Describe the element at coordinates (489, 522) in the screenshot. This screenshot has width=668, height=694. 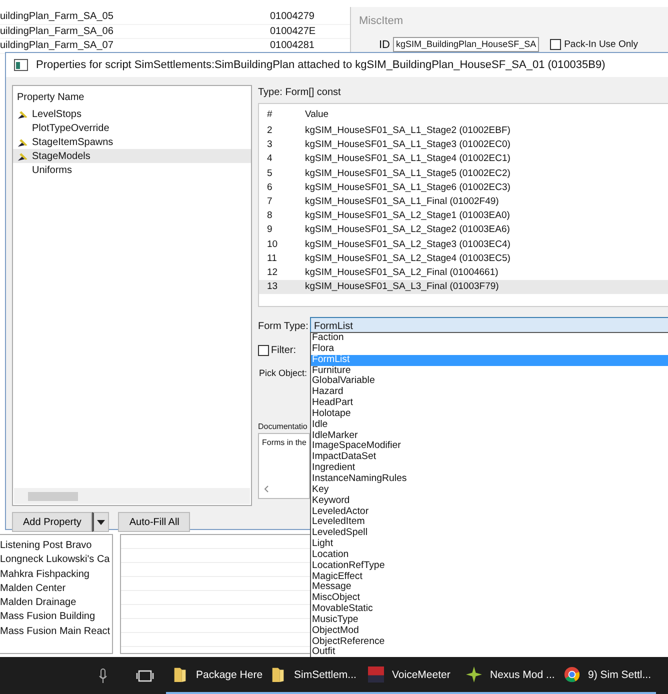
I see `dropdown-option: LeveledItem` at that location.